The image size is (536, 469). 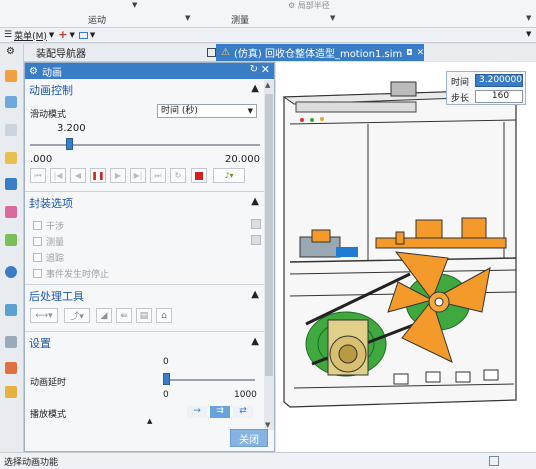 What do you see at coordinates (249, 438) in the screenshot?
I see `close-button: 关闭` at bounding box center [249, 438].